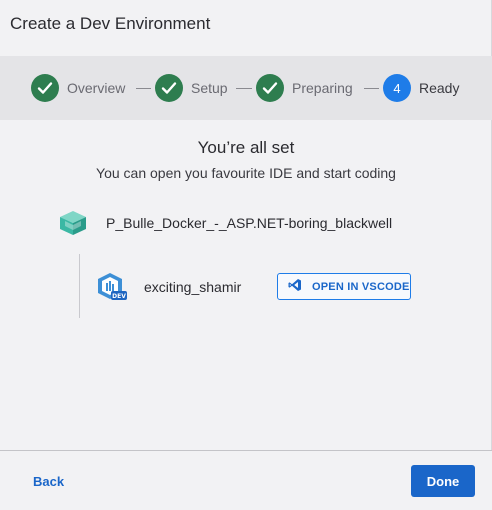  Describe the element at coordinates (397, 88) in the screenshot. I see `step-ready-number: 4` at that location.